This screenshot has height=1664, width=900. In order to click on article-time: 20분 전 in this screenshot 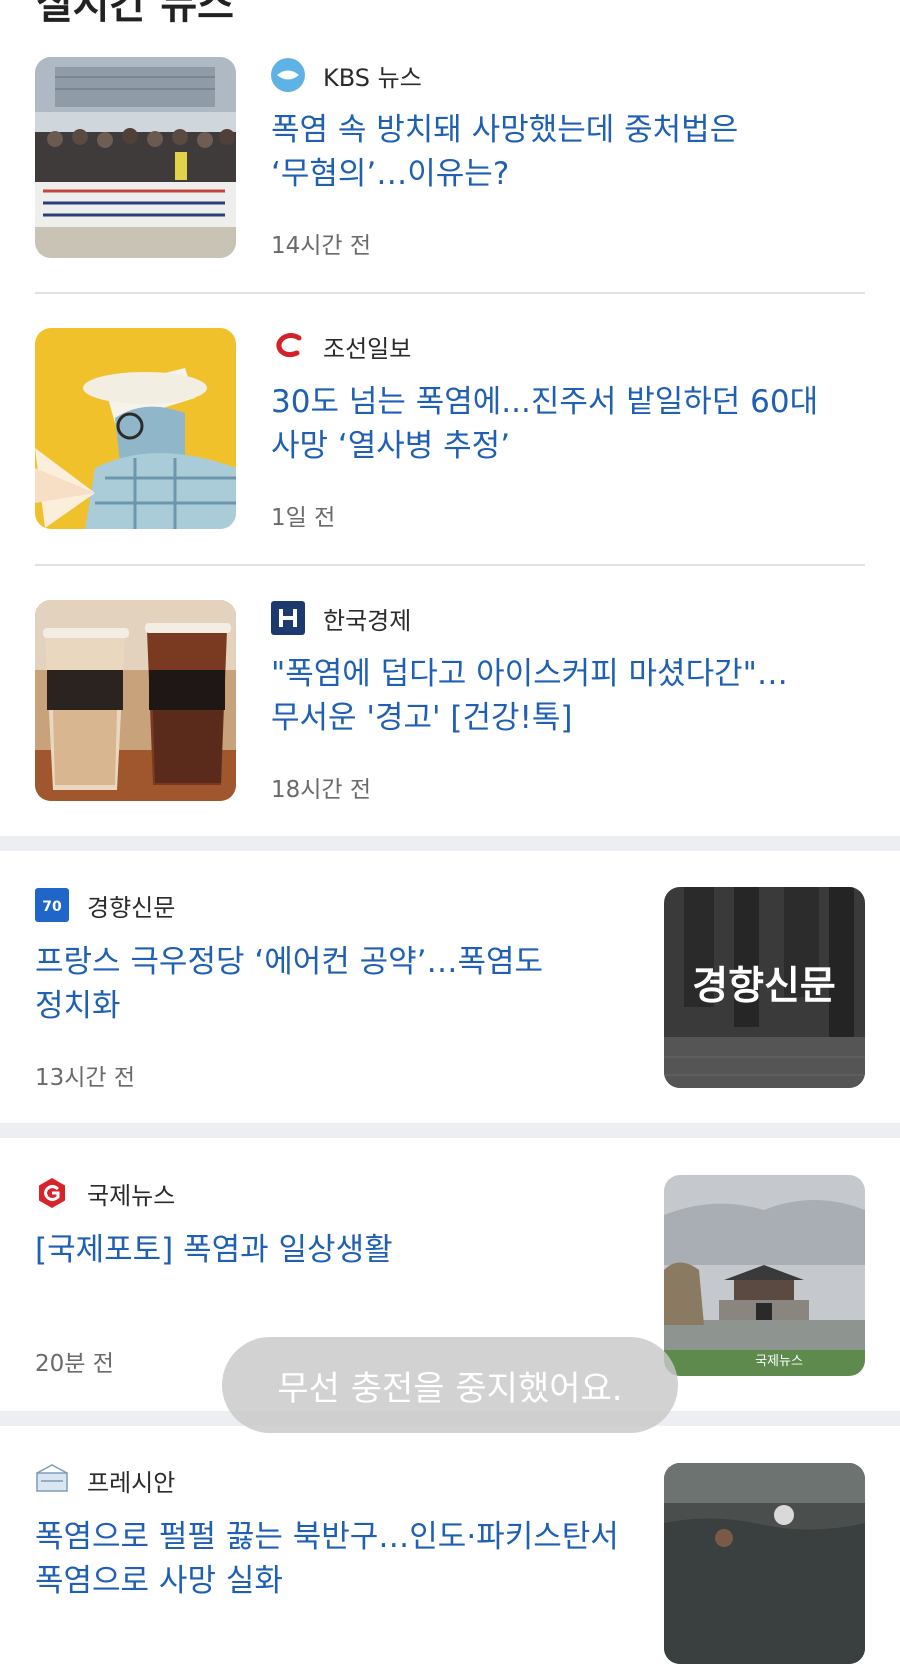, I will do `click(74, 1364)`.